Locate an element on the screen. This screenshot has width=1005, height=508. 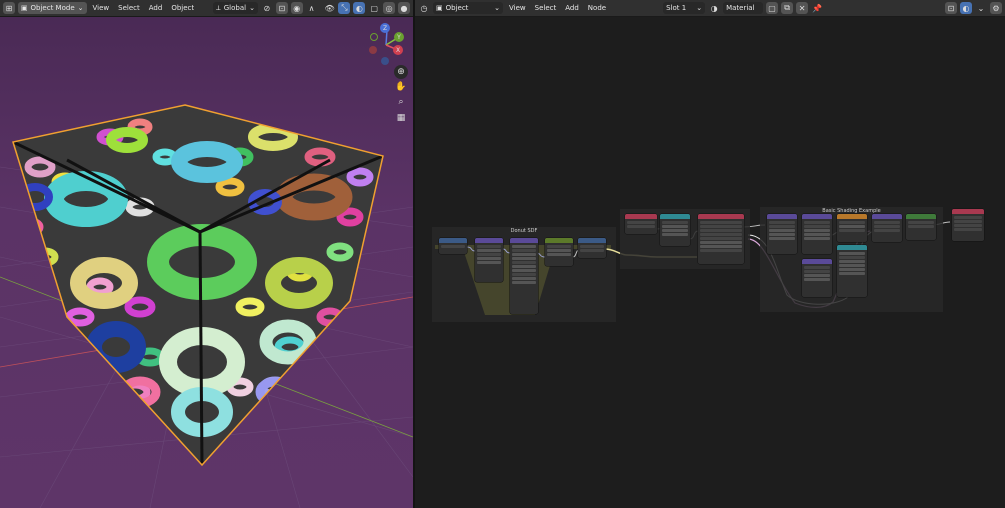
editor-type-icon: ⊞ is located at coordinates (9, 8).